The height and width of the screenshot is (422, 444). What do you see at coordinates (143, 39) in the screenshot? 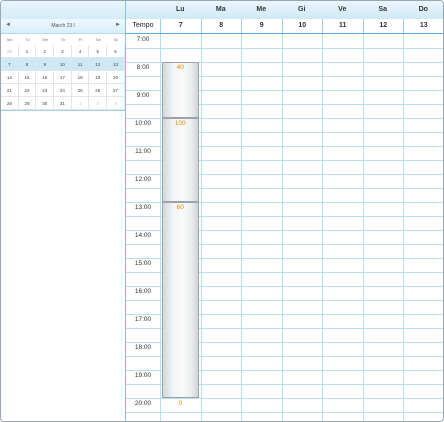
I see `time-label: 7:00` at bounding box center [143, 39].